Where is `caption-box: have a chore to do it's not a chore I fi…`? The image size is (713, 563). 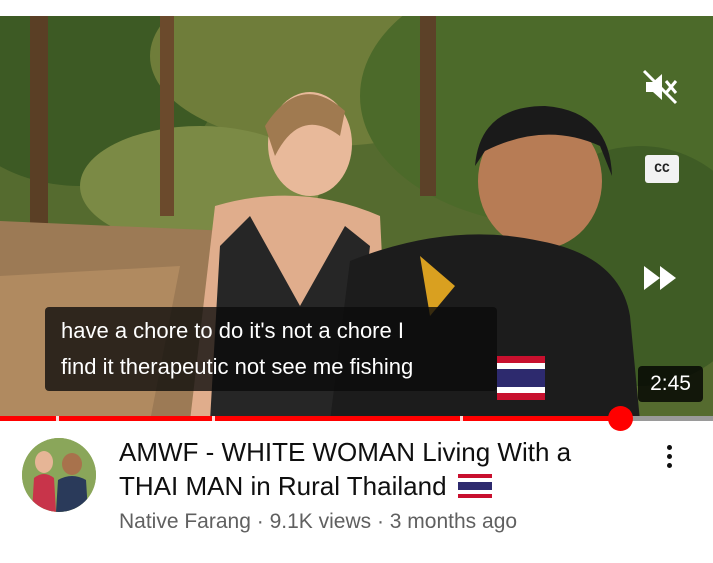 caption-box: have a chore to do it's not a chore I fi… is located at coordinates (271, 349).